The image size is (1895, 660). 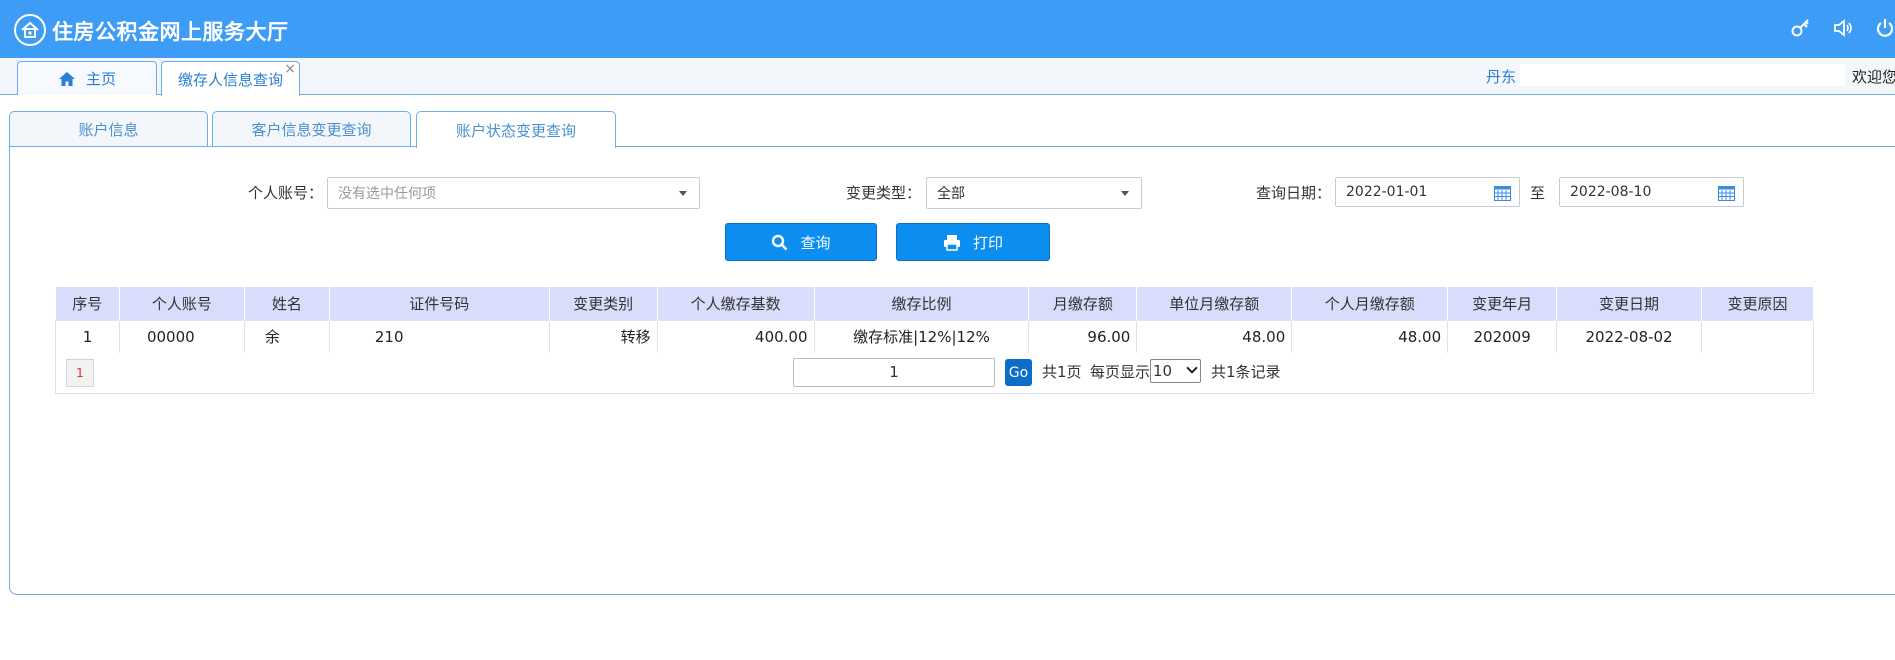 I want to click on subtab-label: 客户信息变更查询, so click(x=311, y=130).